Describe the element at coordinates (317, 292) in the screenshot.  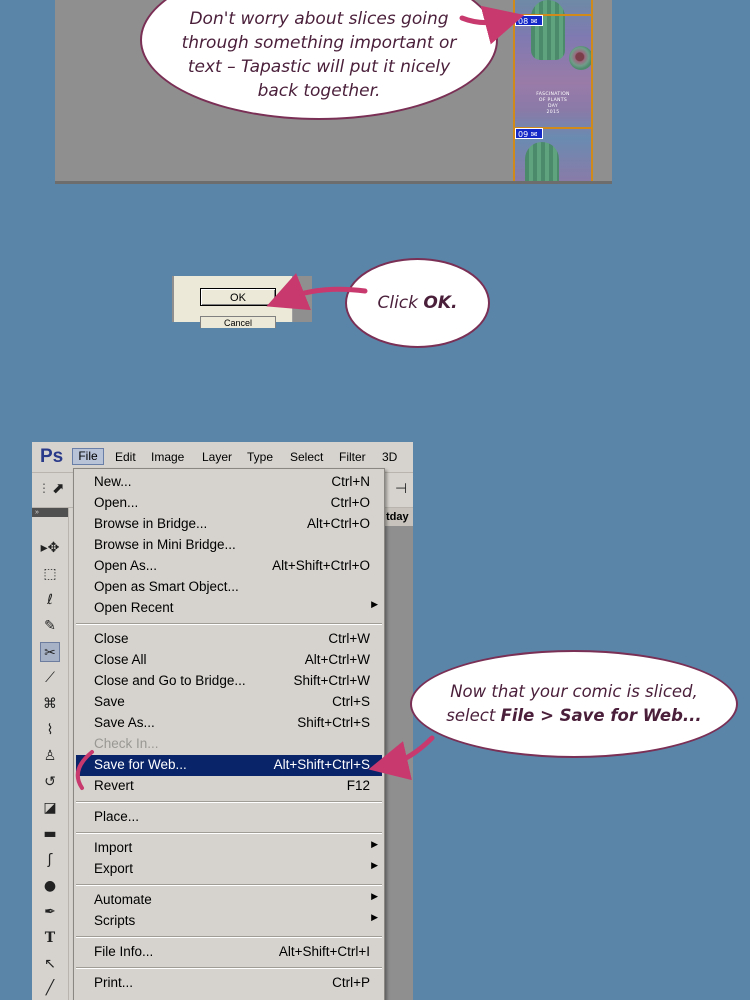
I see `arrow-to-ok` at that location.